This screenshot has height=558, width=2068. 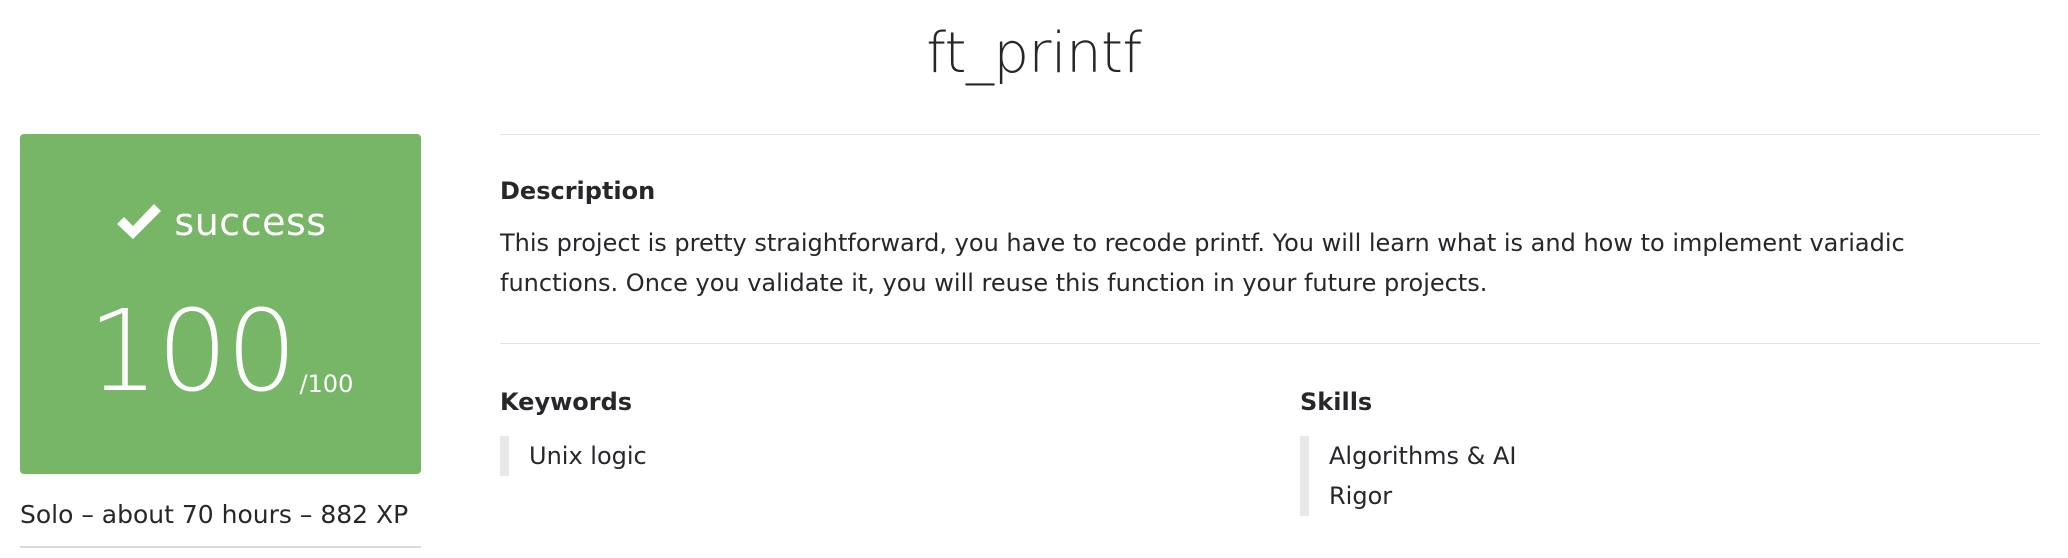 I want to click on keywords-section: Keywords Unix logic, so click(x=890, y=431).